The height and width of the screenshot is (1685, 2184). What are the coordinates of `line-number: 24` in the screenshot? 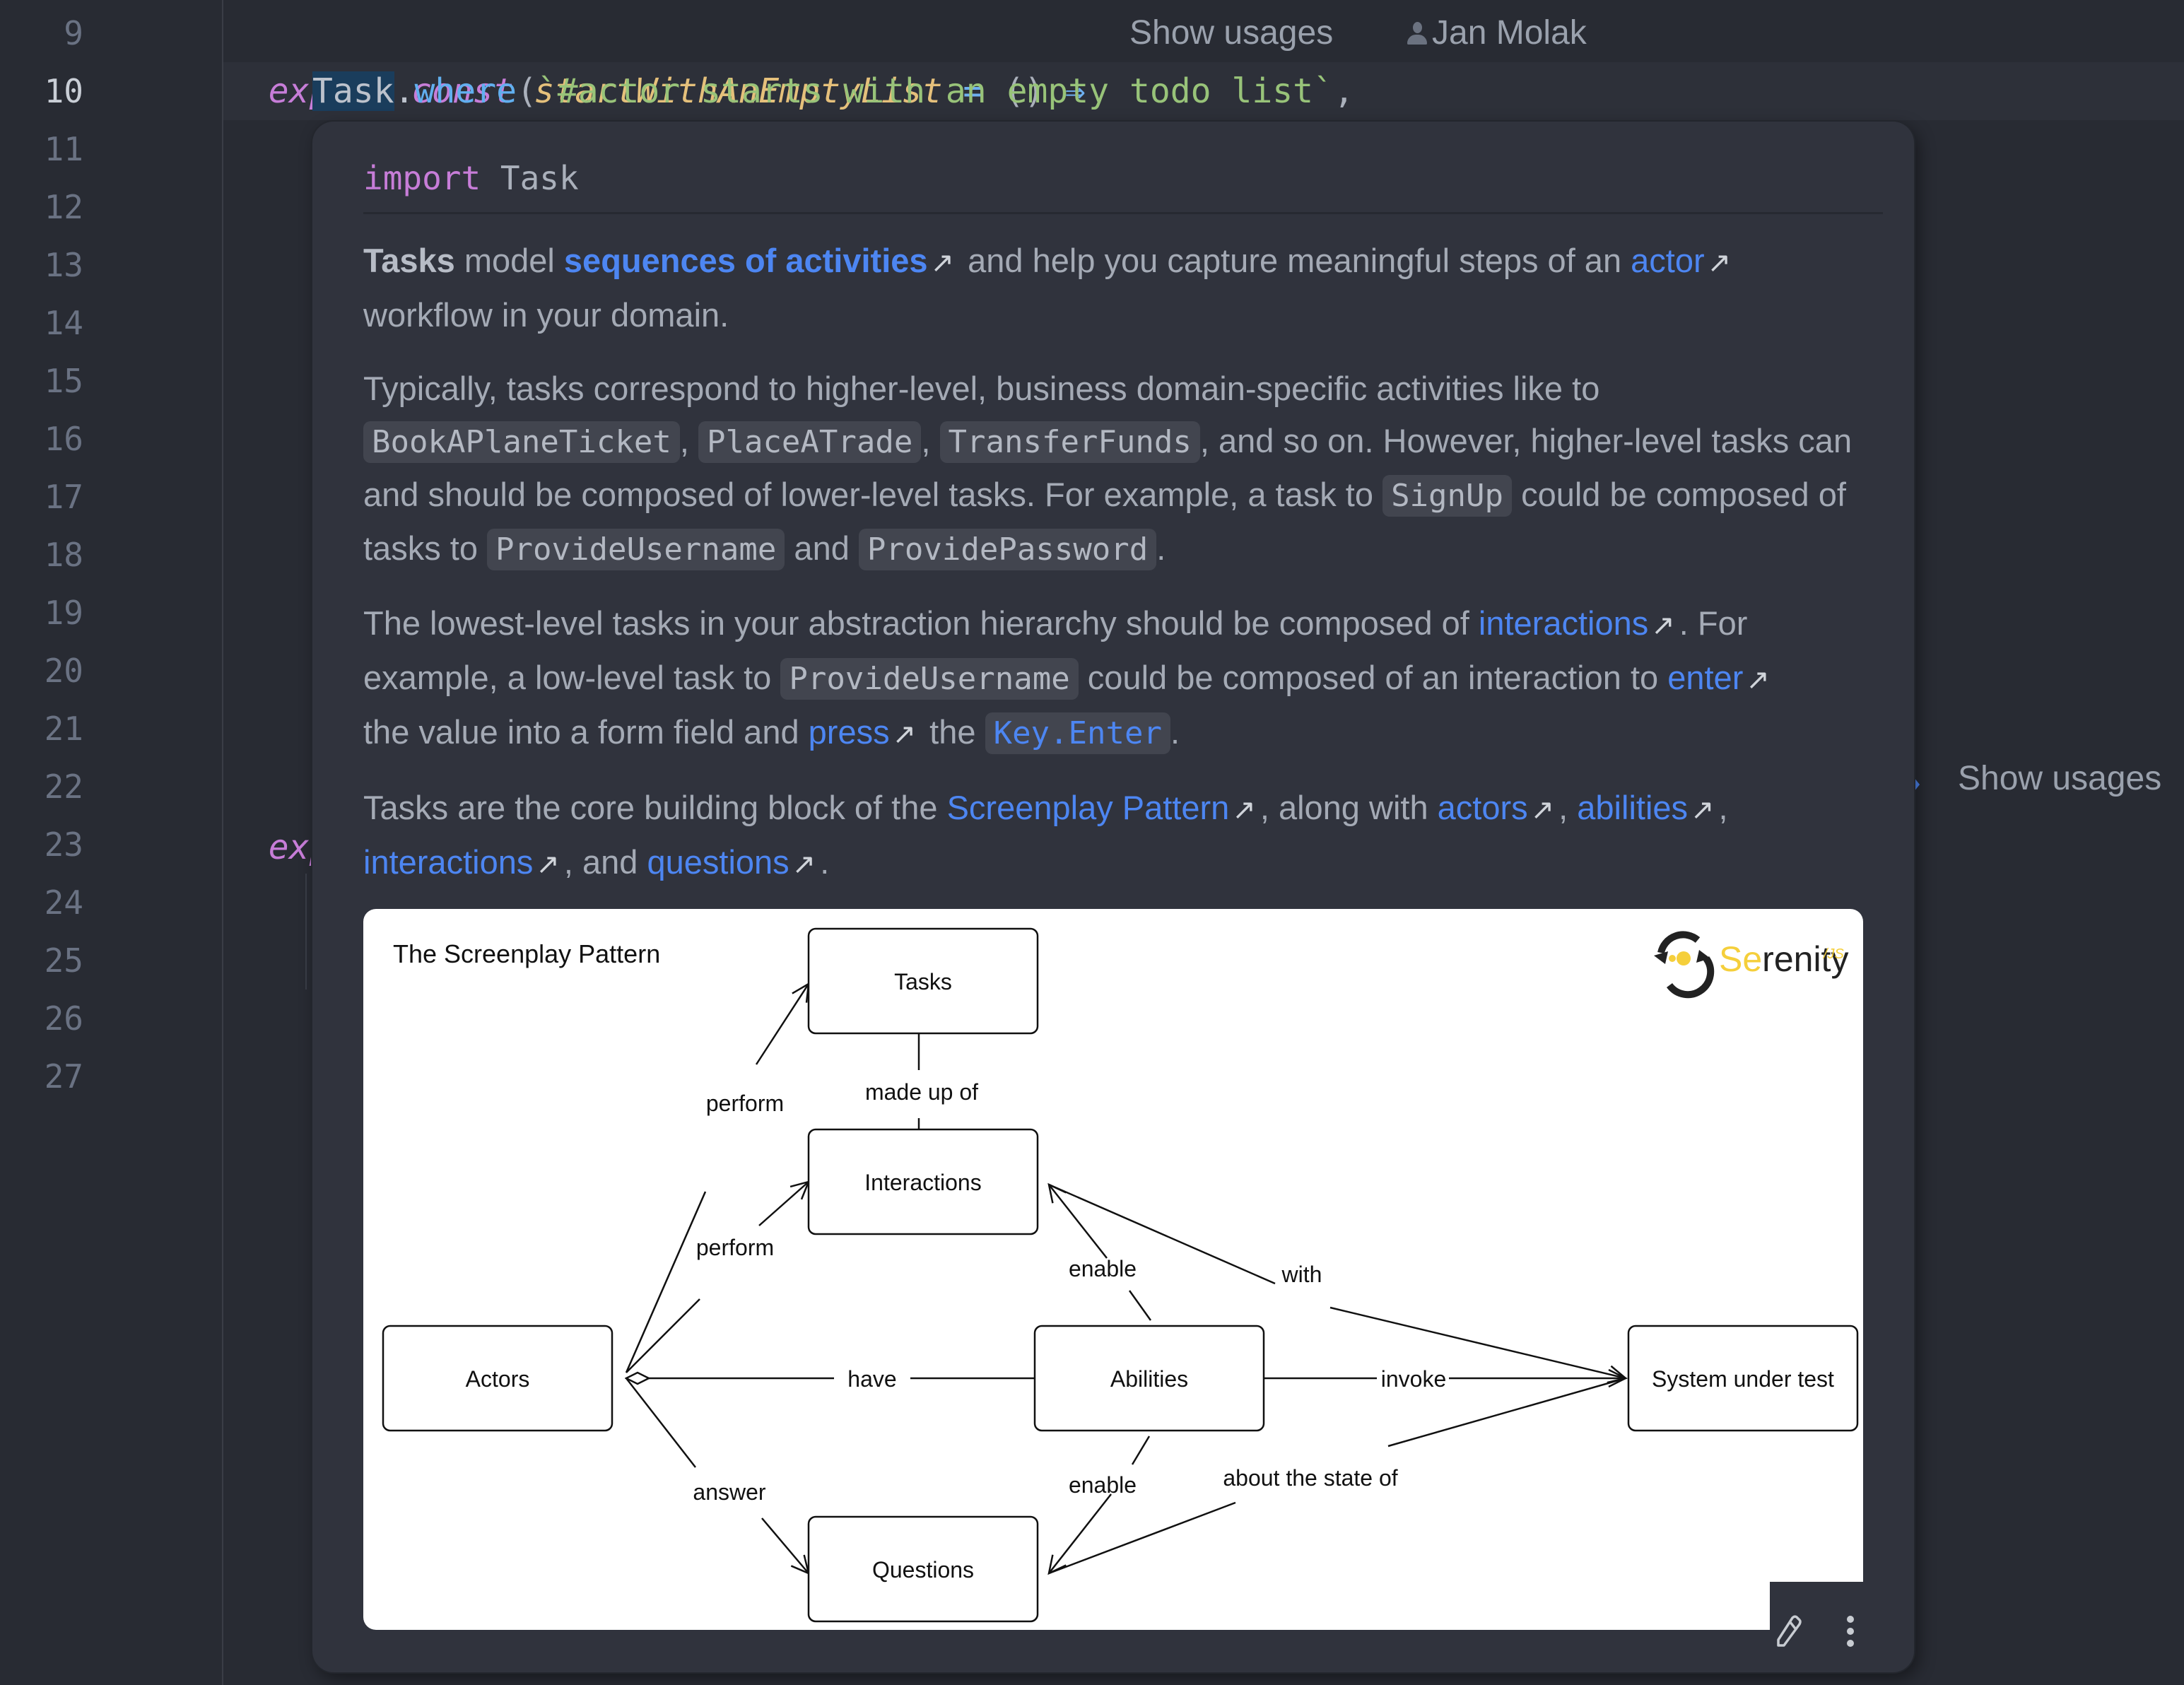 It's located at (64, 902).